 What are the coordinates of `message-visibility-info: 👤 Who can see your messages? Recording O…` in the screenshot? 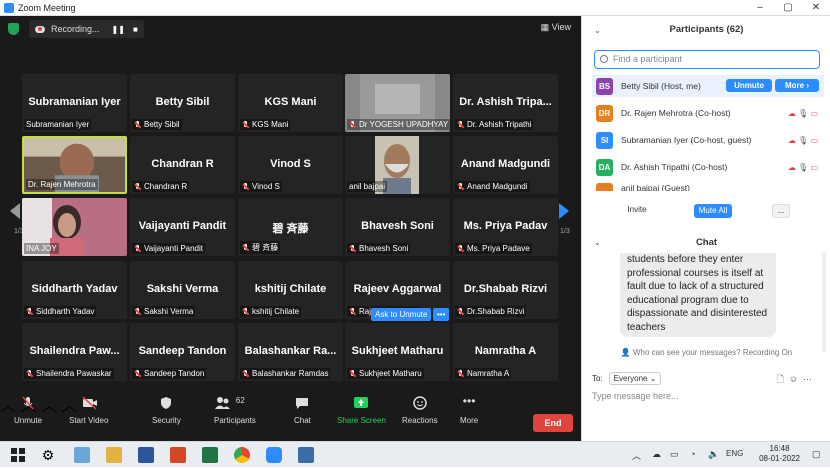 It's located at (706, 352).